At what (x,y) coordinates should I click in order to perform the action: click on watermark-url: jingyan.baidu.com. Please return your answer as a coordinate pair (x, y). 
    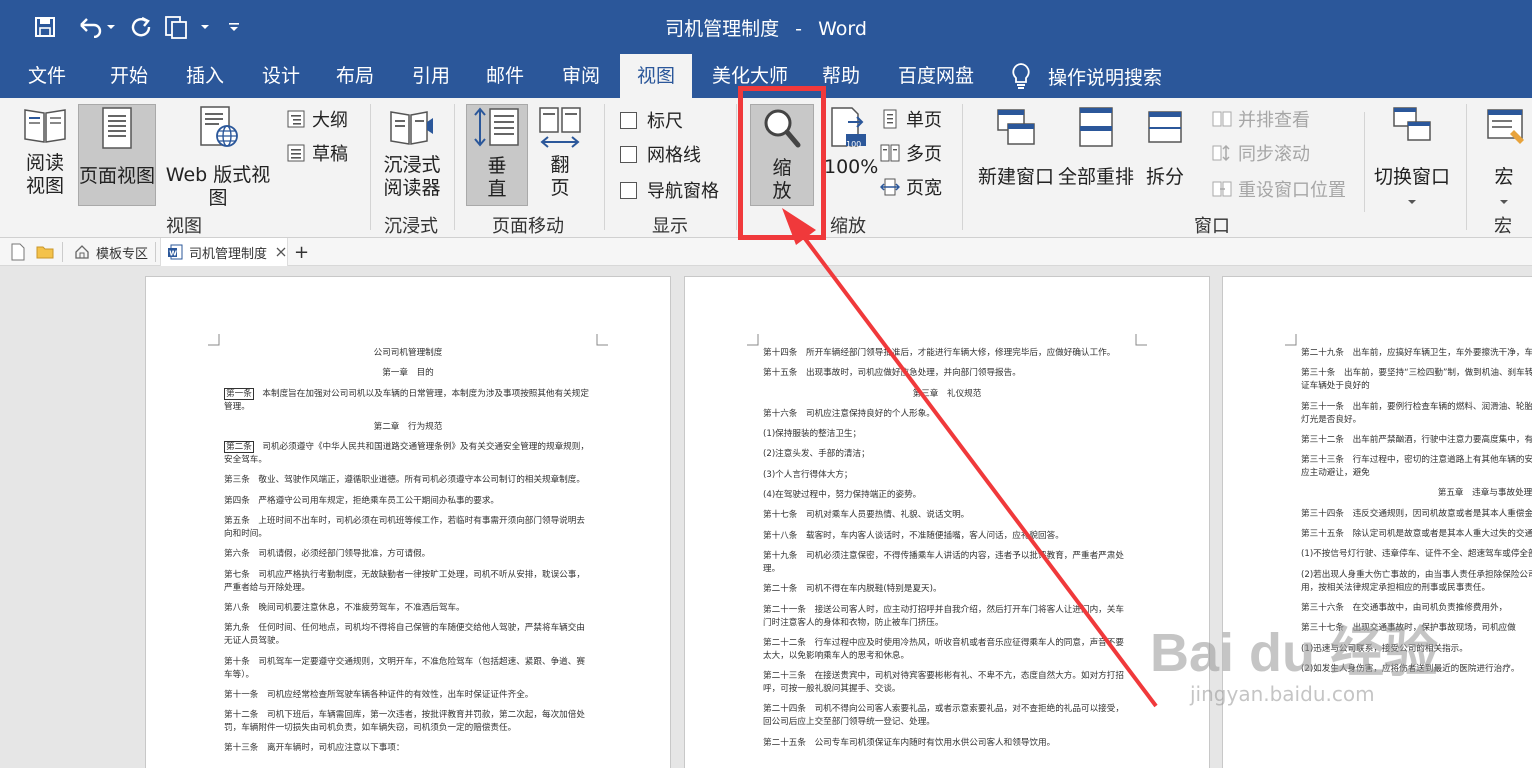
    Looking at the image, I should click on (1282, 694).